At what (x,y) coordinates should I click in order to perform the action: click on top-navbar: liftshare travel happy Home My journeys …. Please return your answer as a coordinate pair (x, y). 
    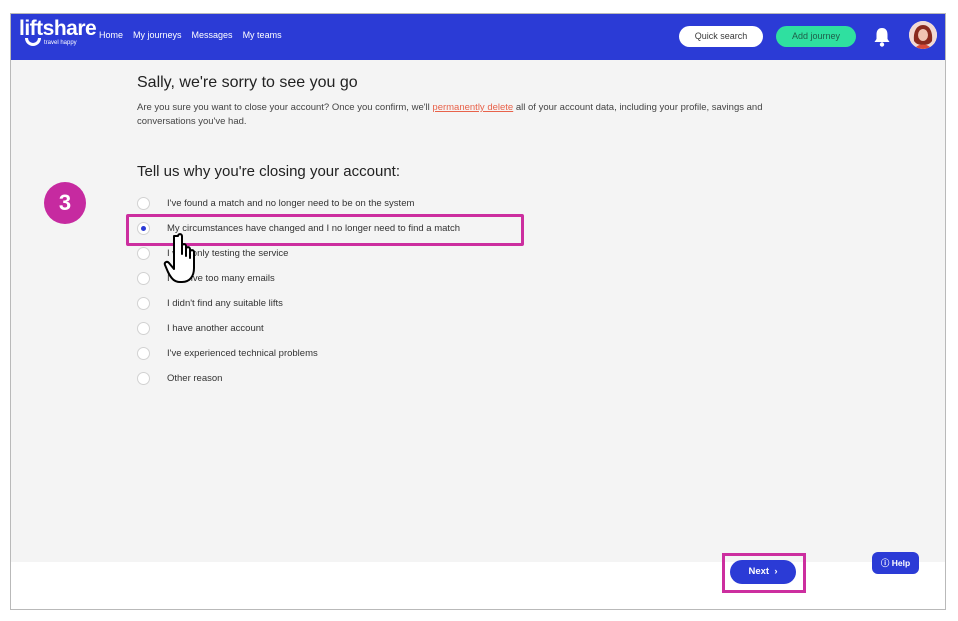
    Looking at the image, I should click on (478, 37).